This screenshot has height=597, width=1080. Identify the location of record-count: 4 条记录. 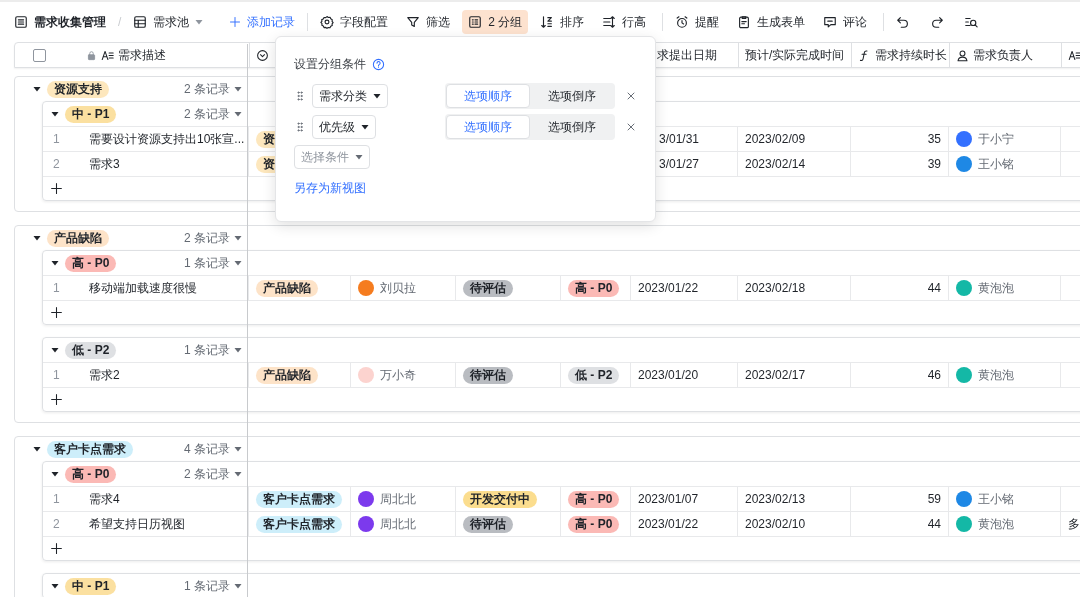
(207, 449).